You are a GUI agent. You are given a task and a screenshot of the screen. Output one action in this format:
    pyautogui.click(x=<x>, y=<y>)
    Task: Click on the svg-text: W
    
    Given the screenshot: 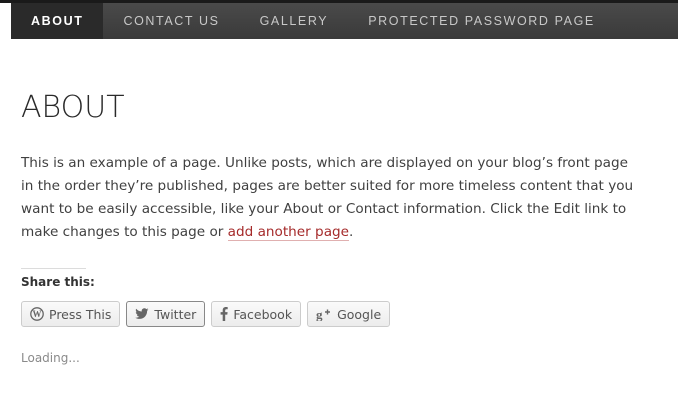 What is the action you would take?
    pyautogui.click(x=37, y=314)
    